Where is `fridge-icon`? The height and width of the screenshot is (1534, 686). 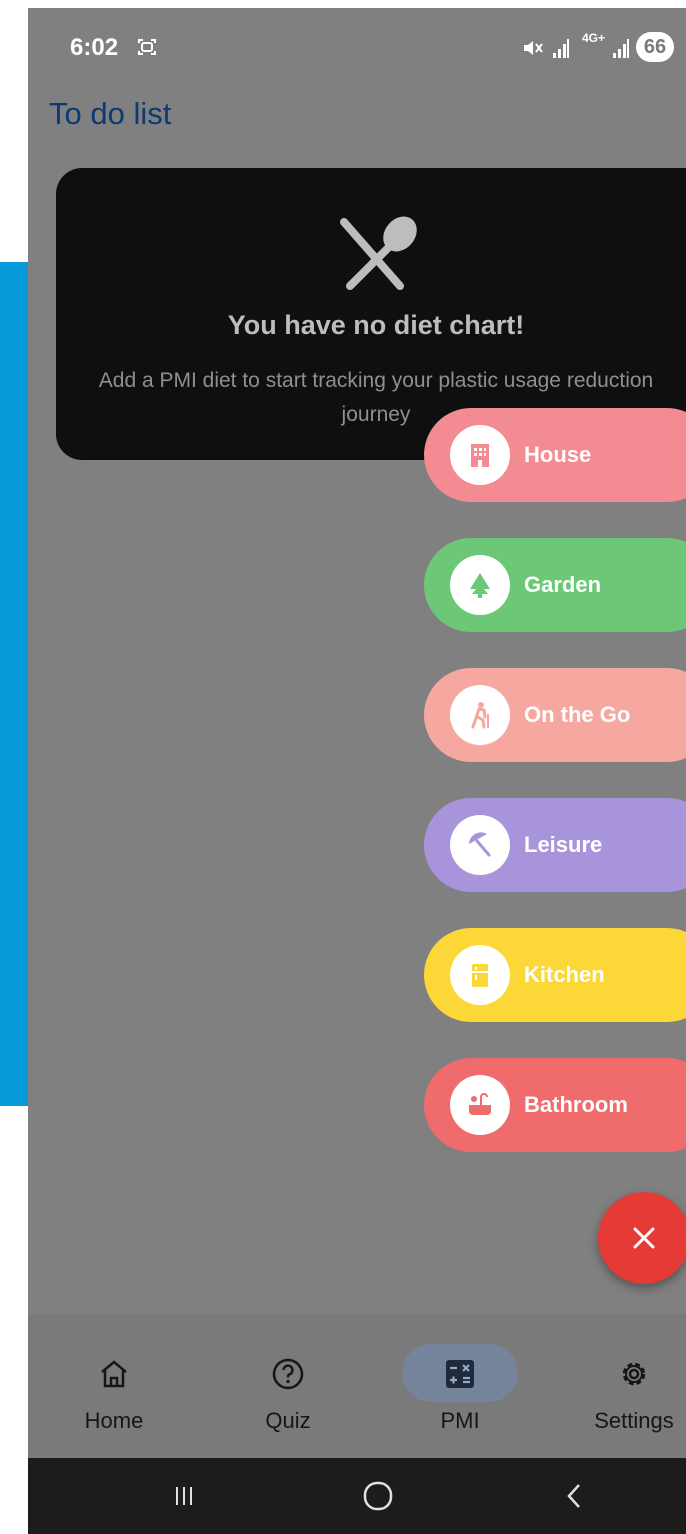 fridge-icon is located at coordinates (480, 975).